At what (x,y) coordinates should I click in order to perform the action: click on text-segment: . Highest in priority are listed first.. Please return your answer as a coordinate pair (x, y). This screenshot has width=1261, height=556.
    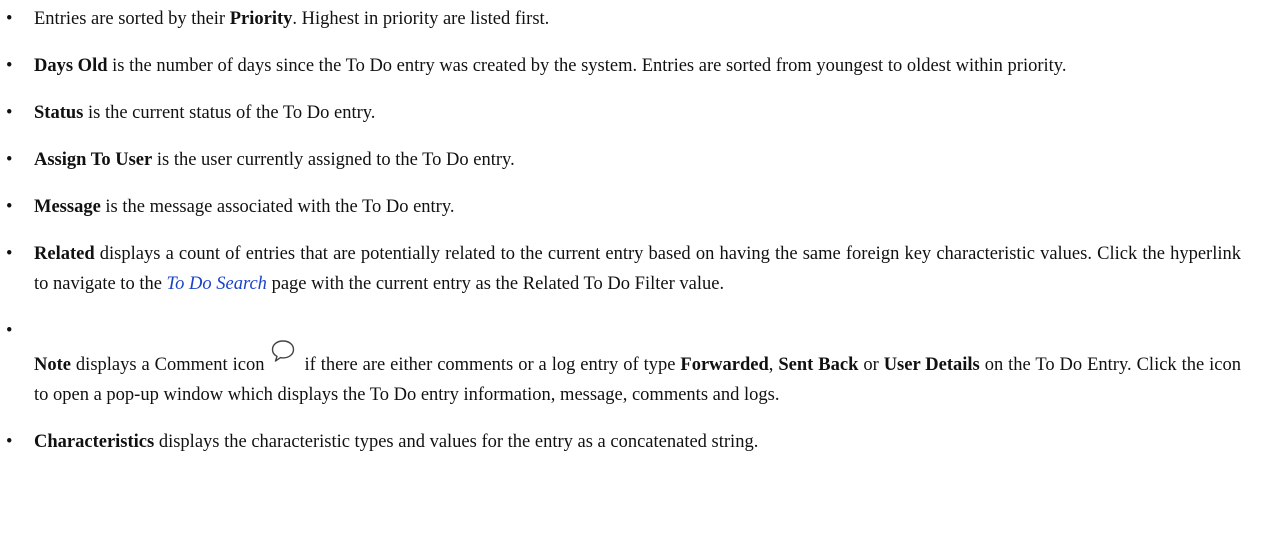
    Looking at the image, I should click on (421, 19).